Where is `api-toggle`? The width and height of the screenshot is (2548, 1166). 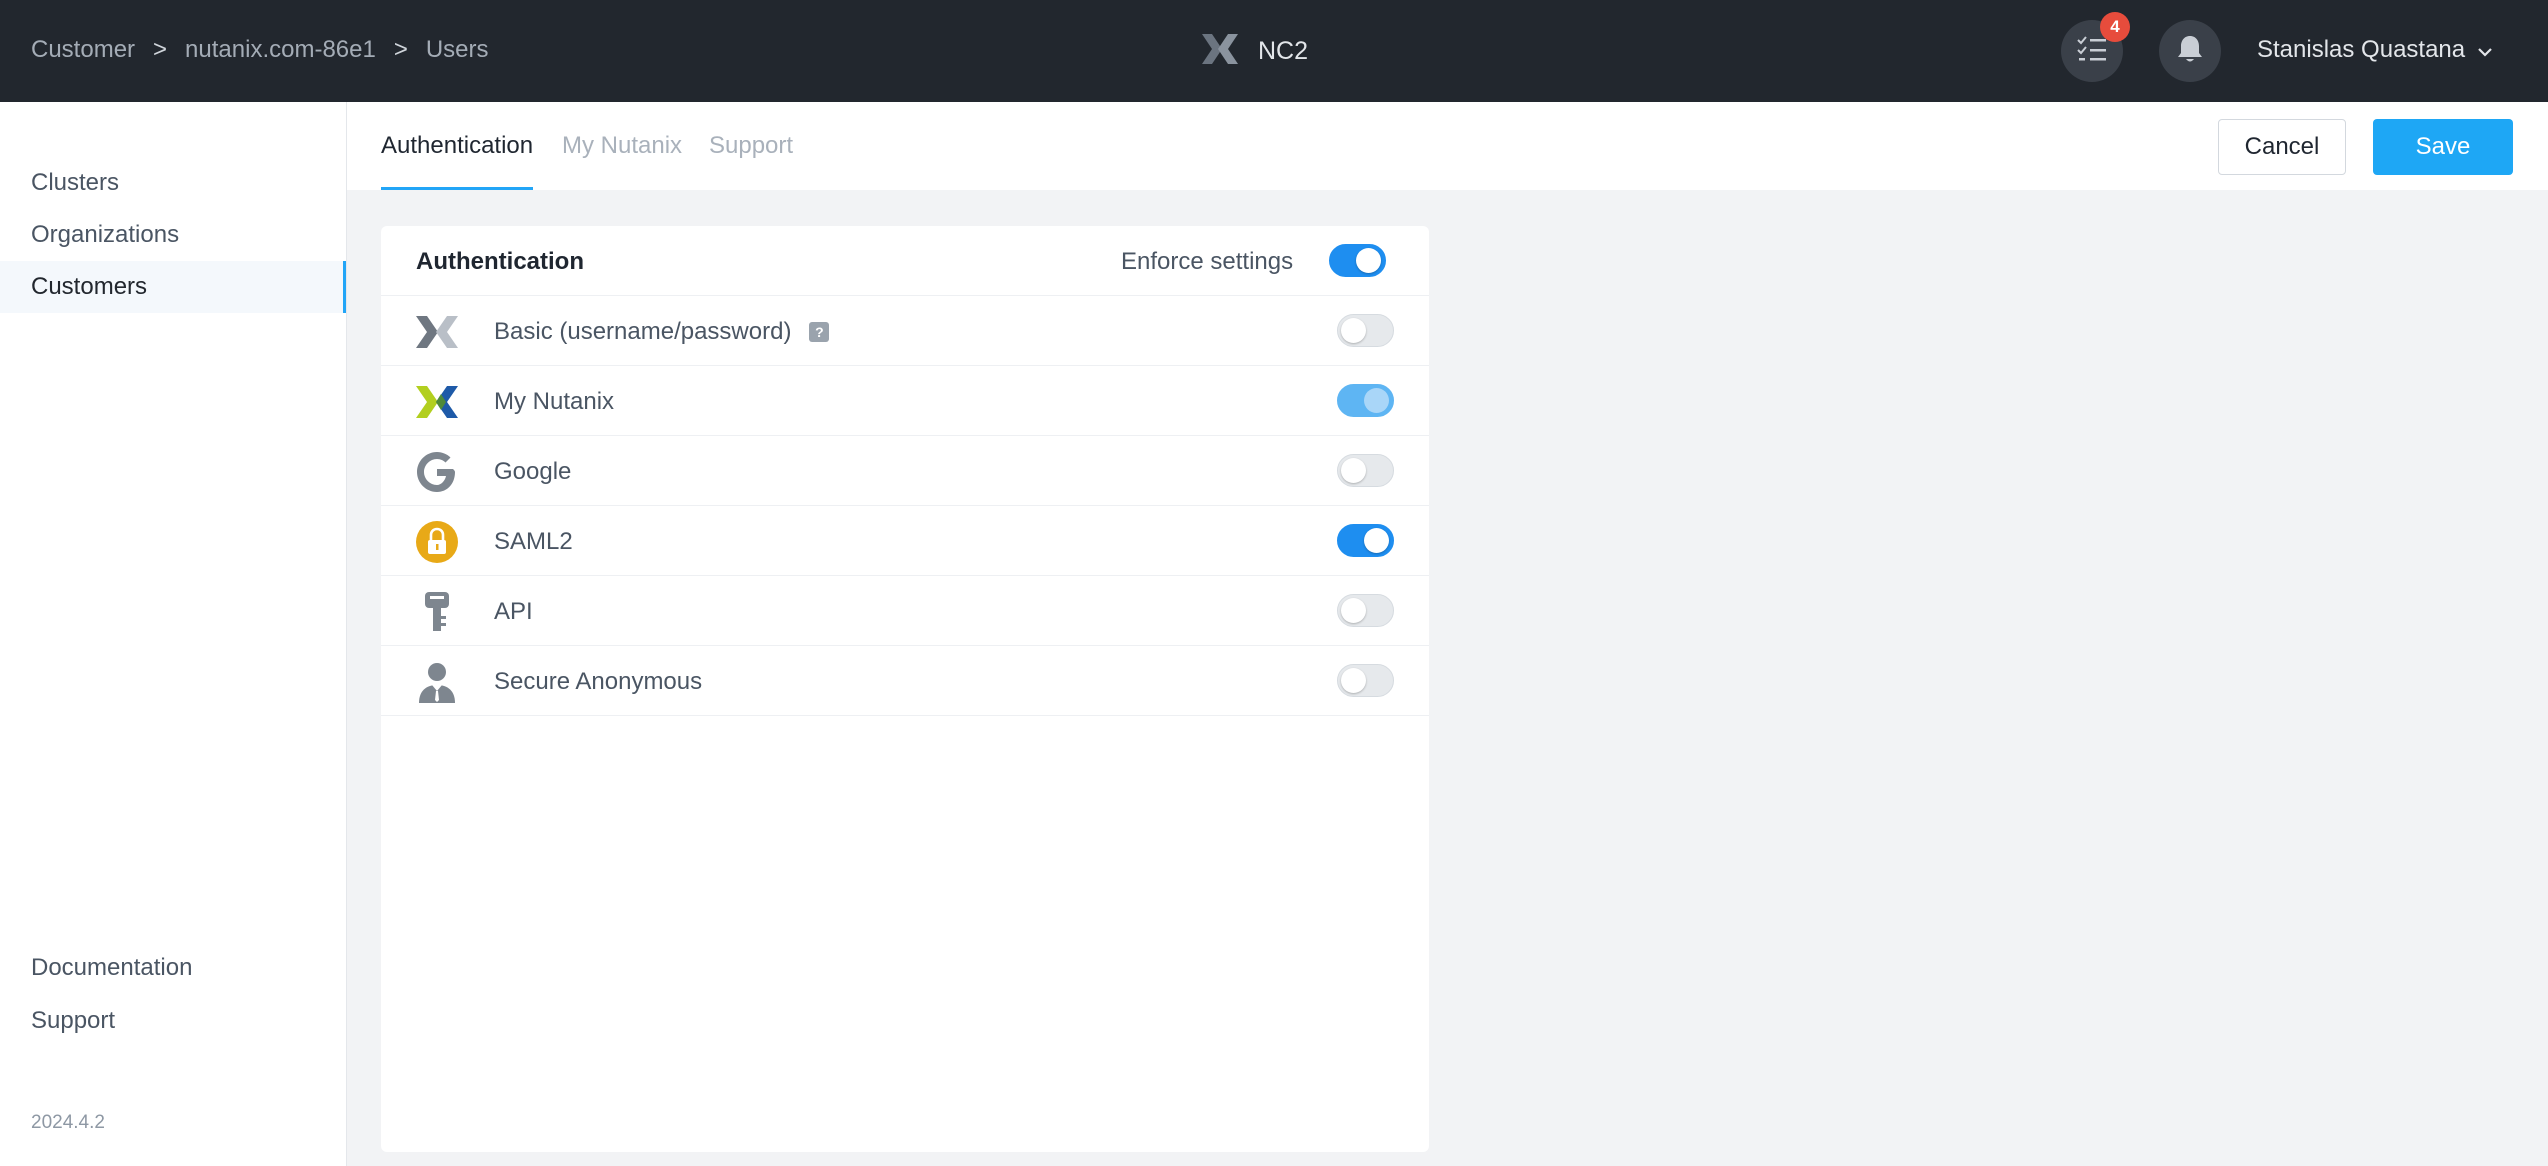
api-toggle is located at coordinates (1365, 610).